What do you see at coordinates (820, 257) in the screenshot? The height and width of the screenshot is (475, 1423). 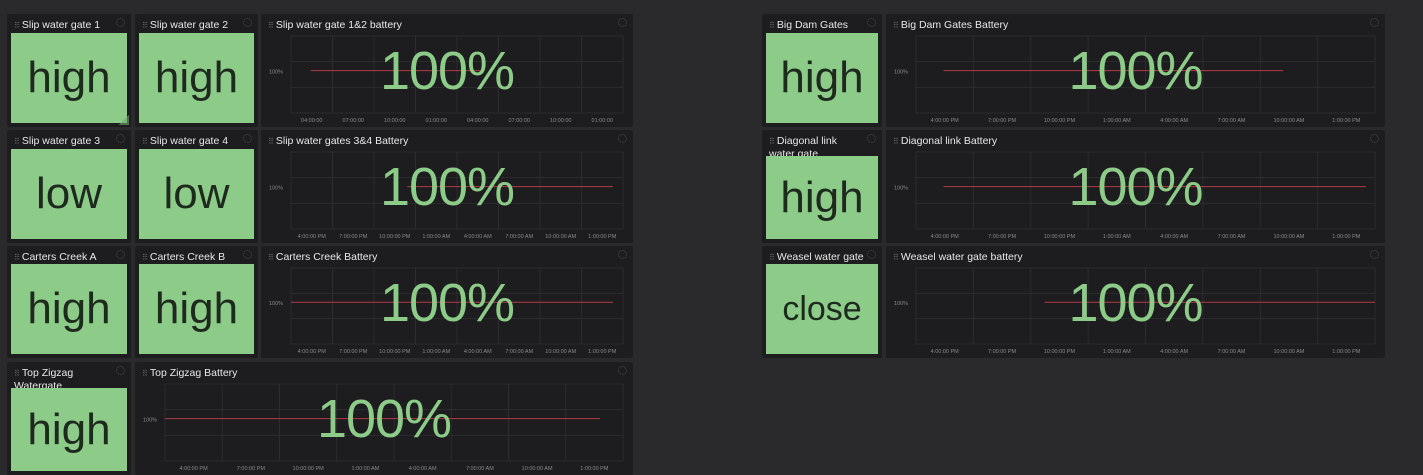 I see `panel-title: Weasel water gate` at bounding box center [820, 257].